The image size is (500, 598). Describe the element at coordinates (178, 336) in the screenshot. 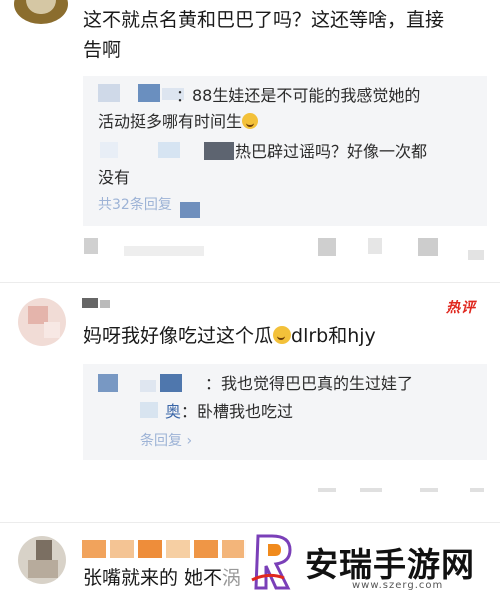

I see `comment-text-main: 妈呀我好像吃过这个瓜` at that location.